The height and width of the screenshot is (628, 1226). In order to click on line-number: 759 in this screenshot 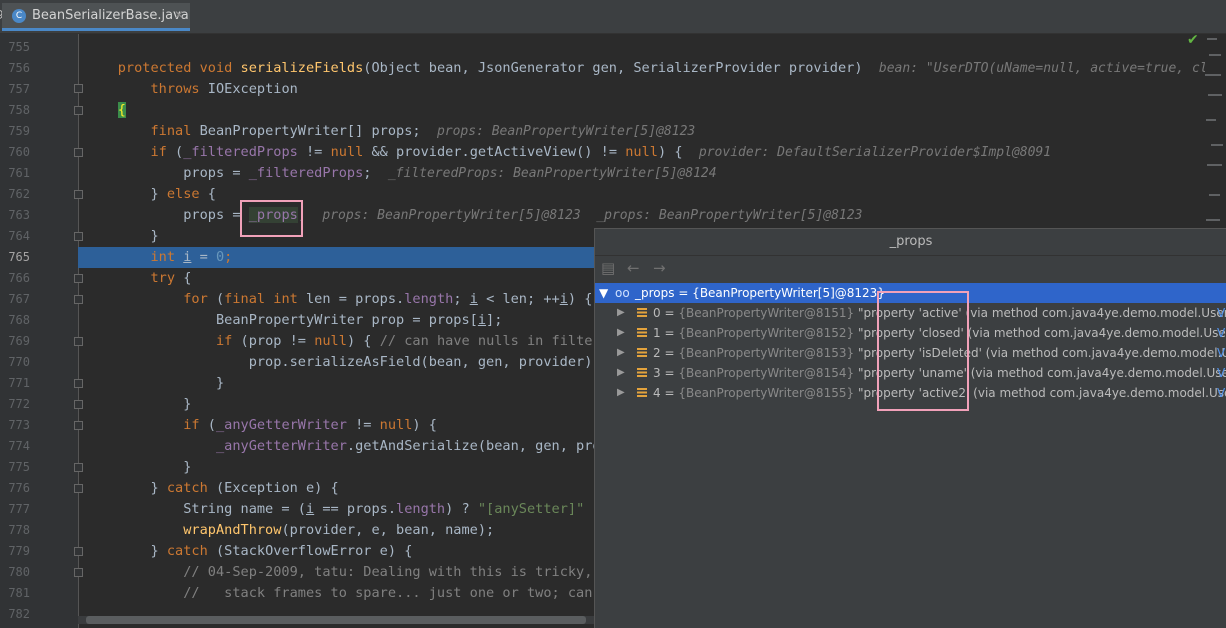, I will do `click(15, 131)`.